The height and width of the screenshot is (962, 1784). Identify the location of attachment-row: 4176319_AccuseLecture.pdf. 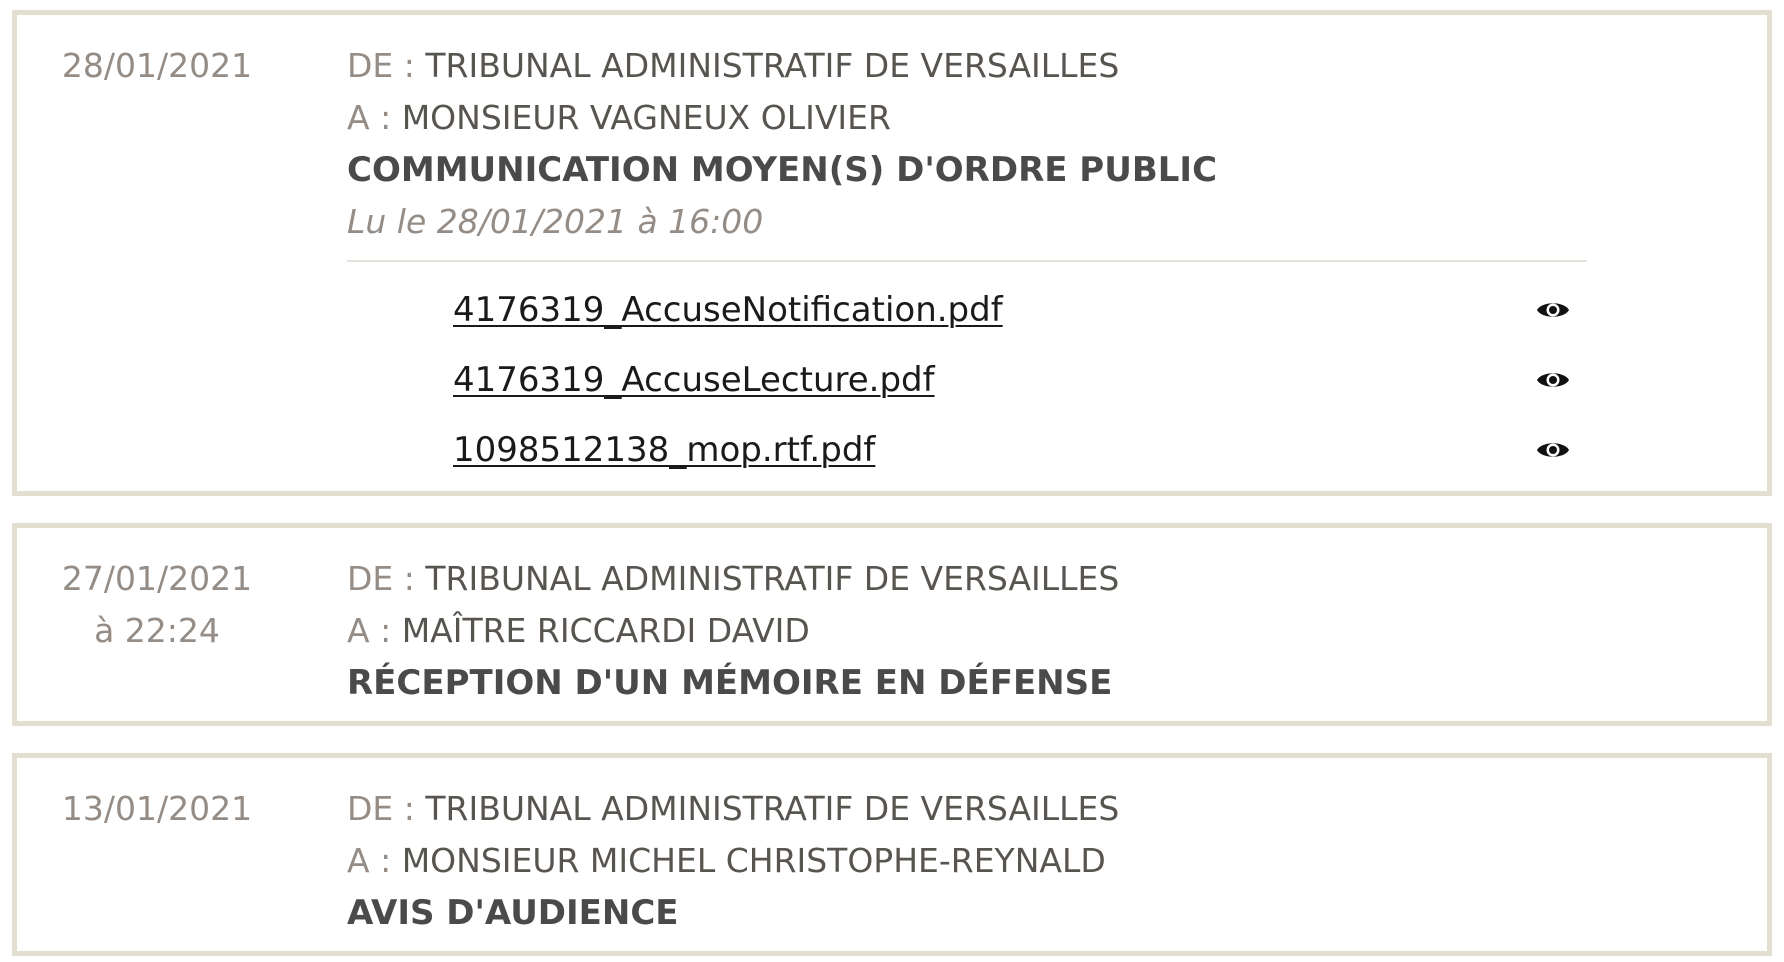
(1013, 385).